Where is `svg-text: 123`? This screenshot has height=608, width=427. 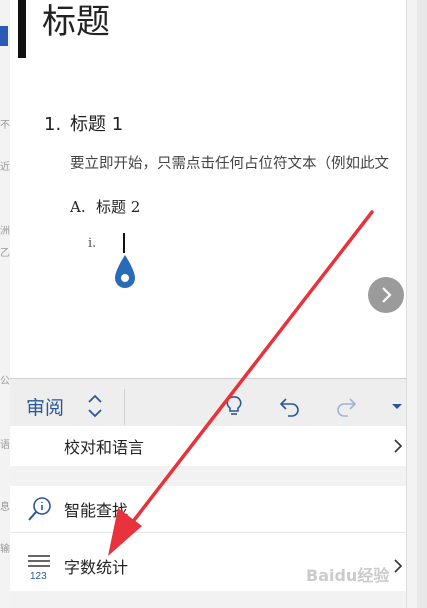
svg-text: 123 is located at coordinates (38, 576).